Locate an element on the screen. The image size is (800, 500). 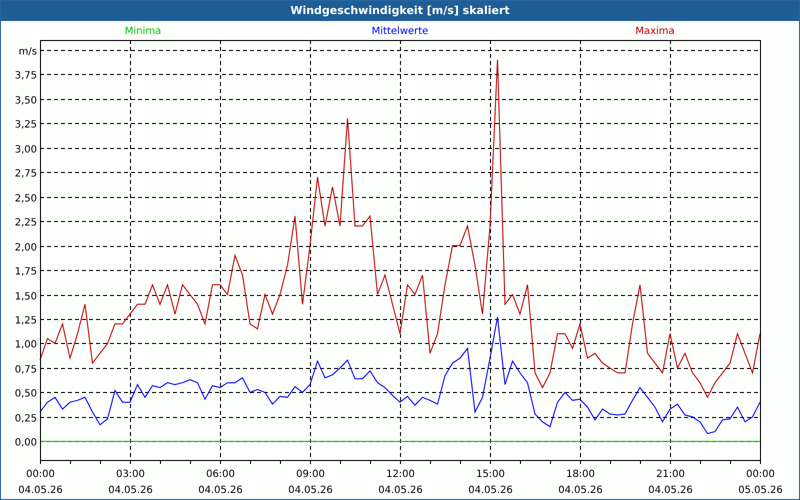
axis-label: 06:00 is located at coordinates (220, 474).